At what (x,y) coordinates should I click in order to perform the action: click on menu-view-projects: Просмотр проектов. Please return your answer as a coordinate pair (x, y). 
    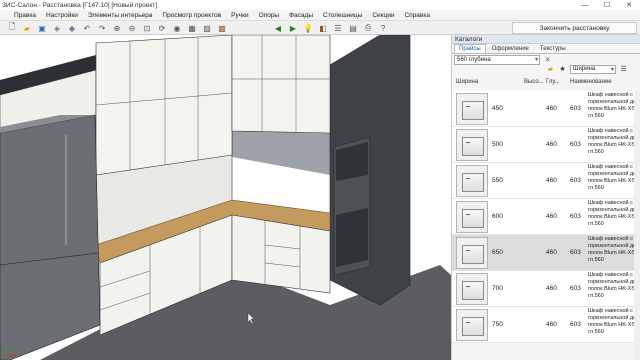
    Looking at the image, I should click on (191, 15).